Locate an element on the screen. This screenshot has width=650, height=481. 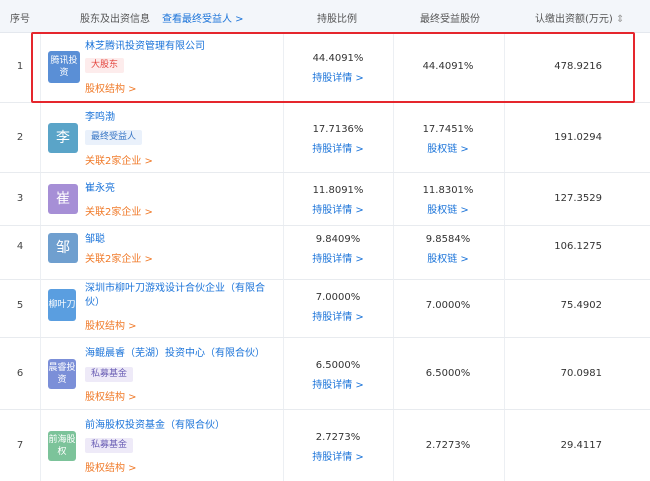
amount-value: 75.4902 is located at coordinates (581, 305).